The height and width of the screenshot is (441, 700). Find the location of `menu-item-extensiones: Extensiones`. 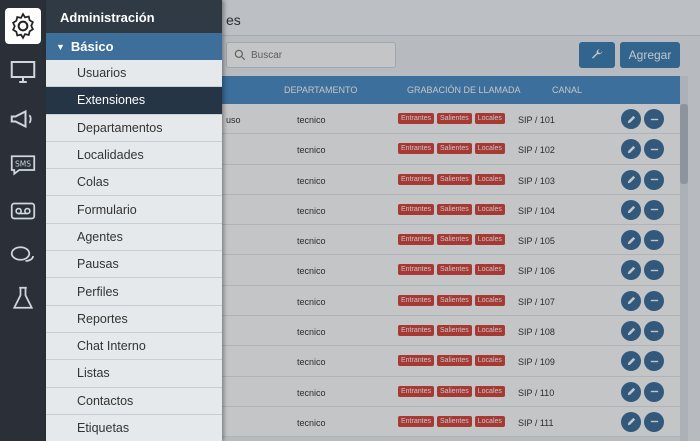

menu-item-extensiones: Extensiones is located at coordinates (134, 101).